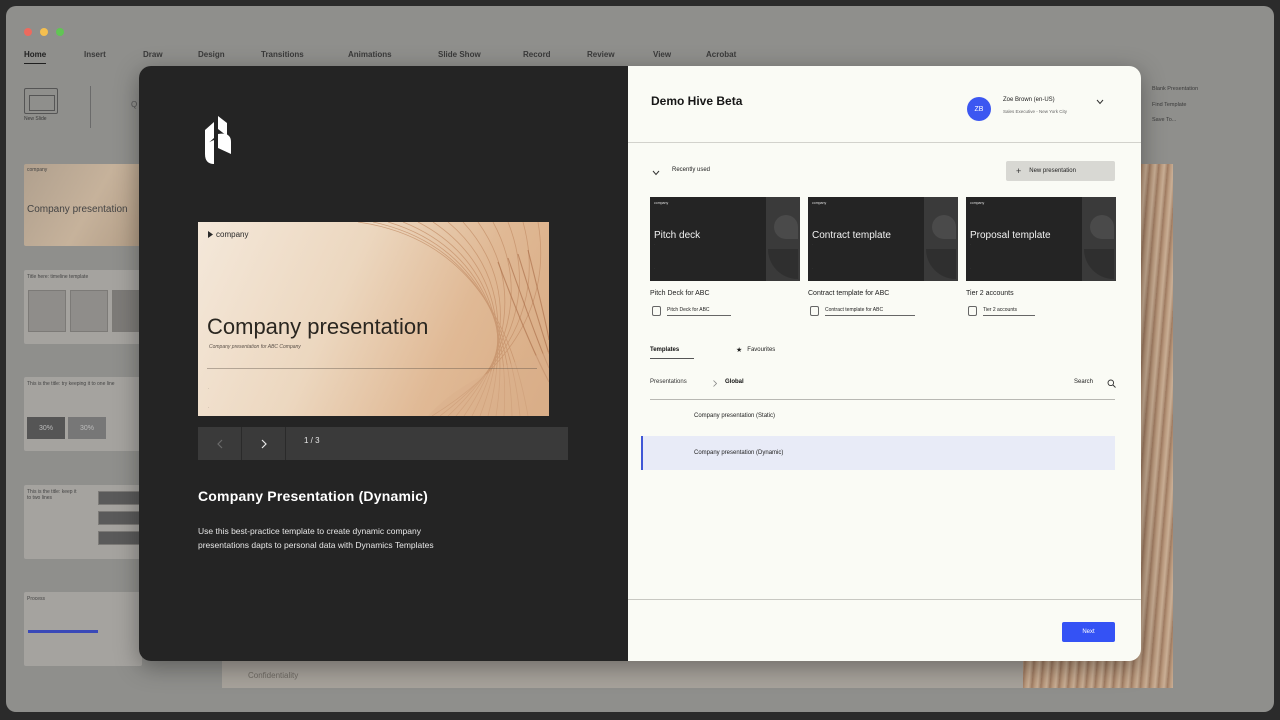 The width and height of the screenshot is (1280, 720). What do you see at coordinates (1111, 383) in the screenshot?
I see `search-icon` at bounding box center [1111, 383].